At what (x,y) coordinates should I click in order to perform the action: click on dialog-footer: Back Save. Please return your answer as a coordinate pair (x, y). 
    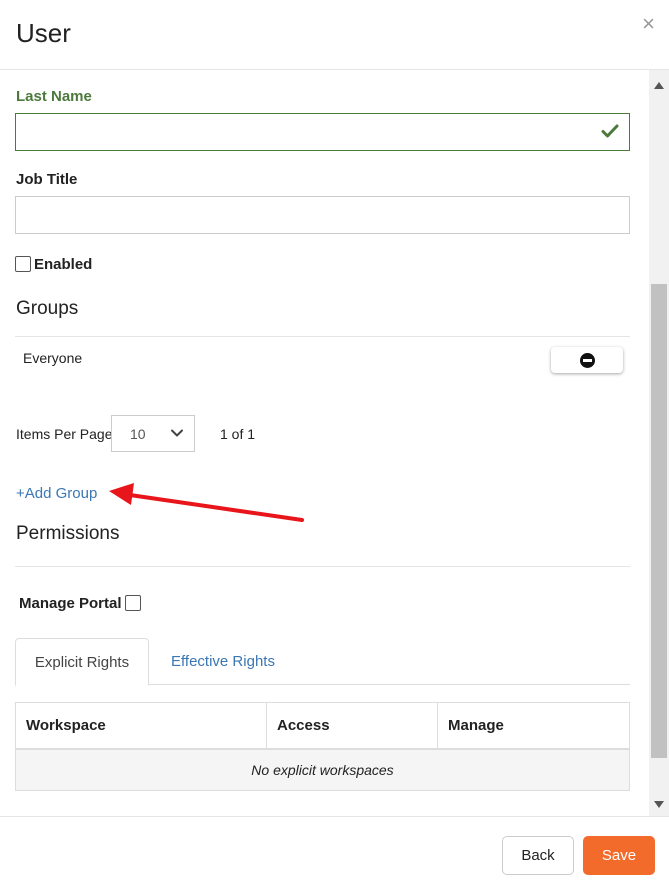
    Looking at the image, I should click on (334, 850).